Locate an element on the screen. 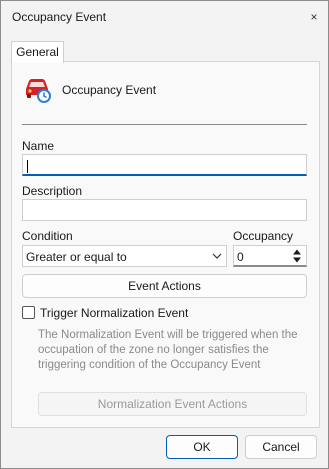 This screenshot has width=329, height=469. chevron-down-icon is located at coordinates (217, 256).